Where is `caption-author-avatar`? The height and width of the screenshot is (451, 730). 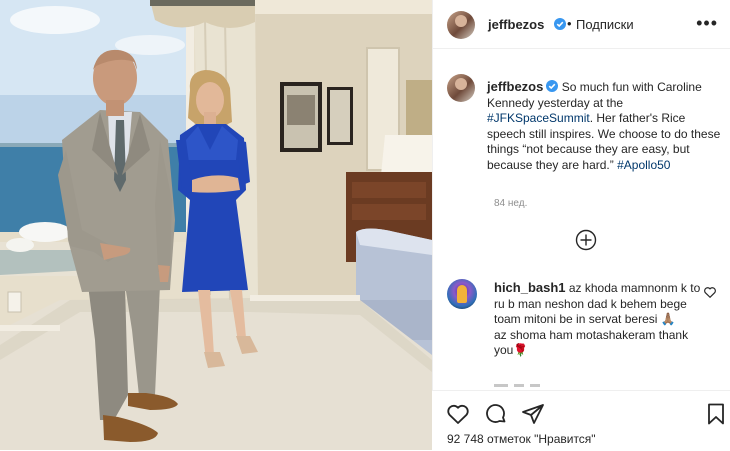 caption-author-avatar is located at coordinates (461, 88).